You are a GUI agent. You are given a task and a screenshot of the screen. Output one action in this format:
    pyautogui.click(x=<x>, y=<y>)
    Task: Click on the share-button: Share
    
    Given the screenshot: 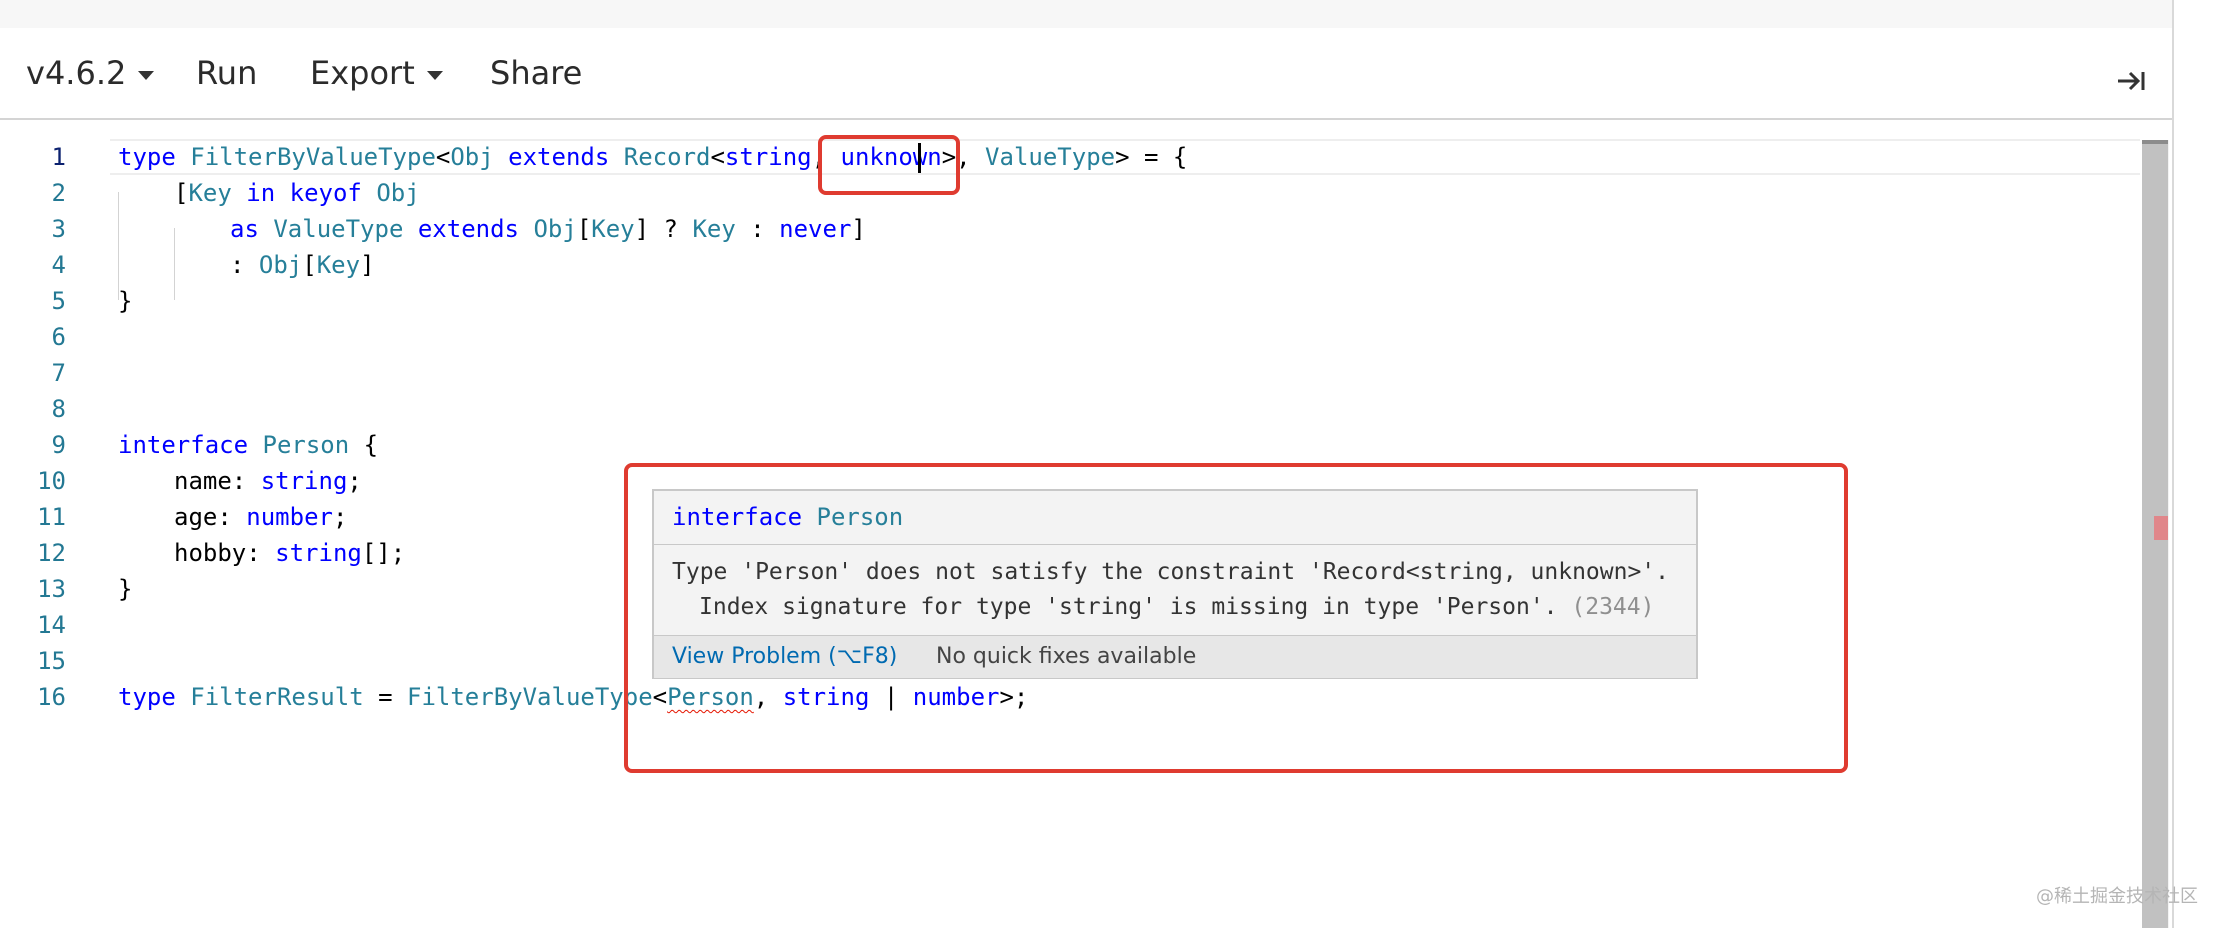 What is the action you would take?
    pyautogui.click(x=536, y=73)
    